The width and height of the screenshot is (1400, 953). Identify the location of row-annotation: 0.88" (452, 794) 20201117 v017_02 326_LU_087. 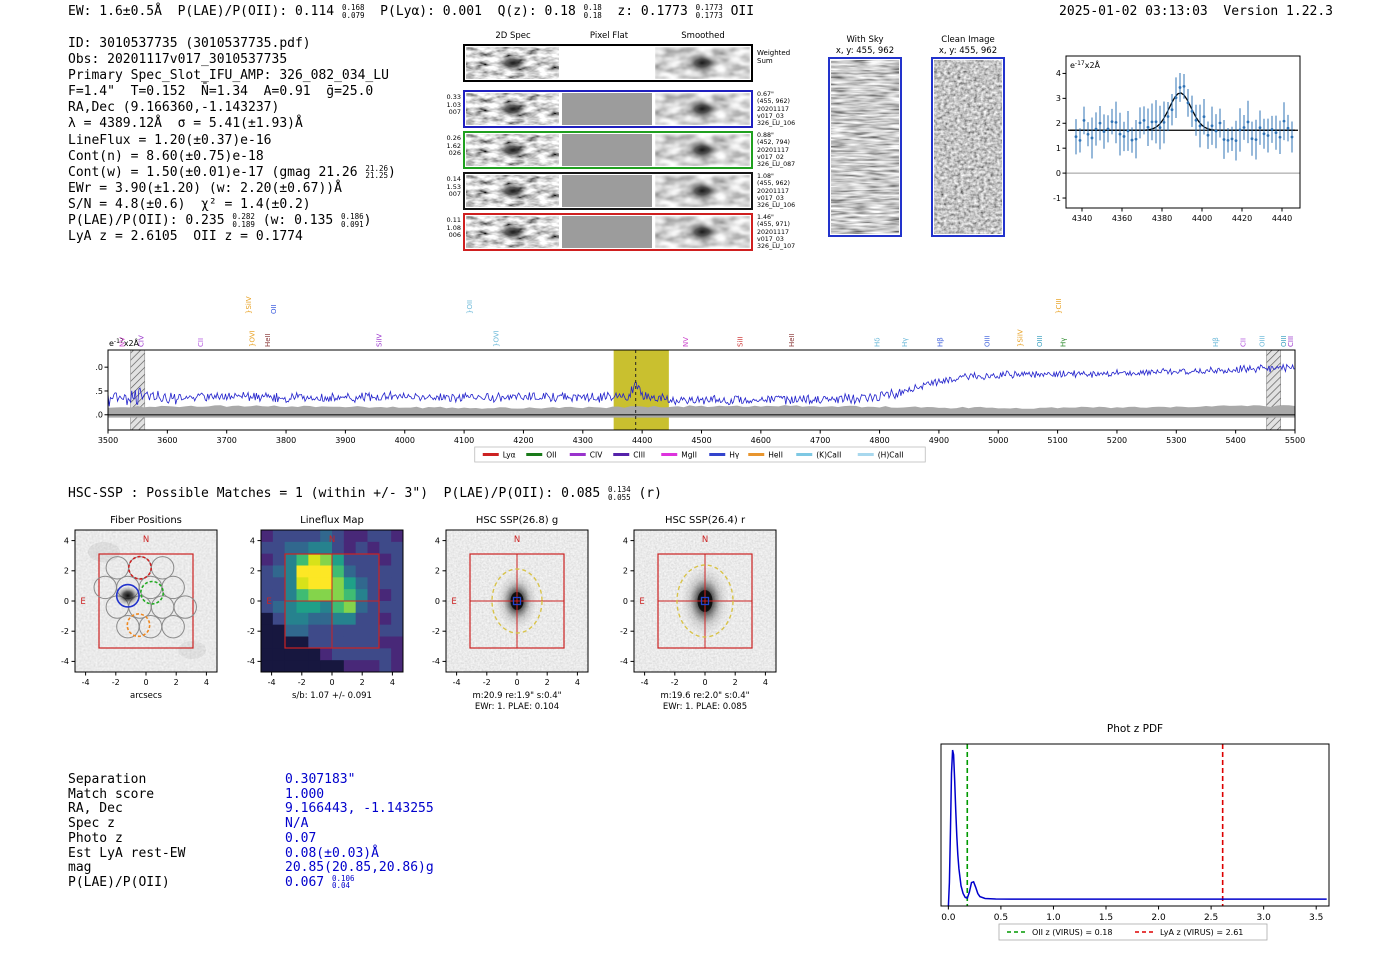
(793, 150).